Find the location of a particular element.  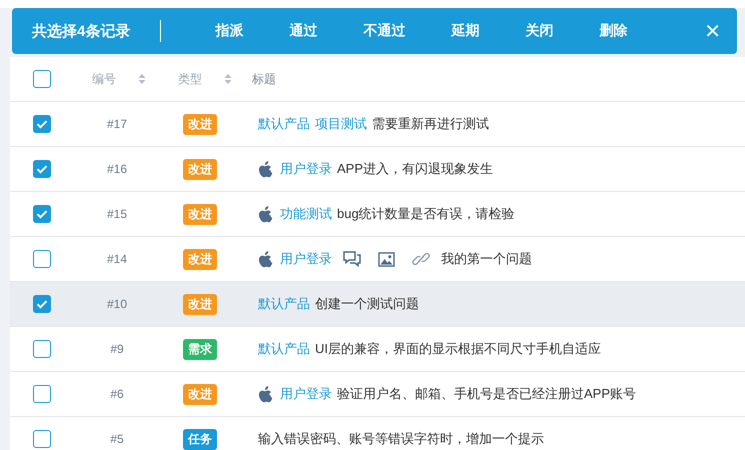

category-link: 功能测试 is located at coordinates (306, 214).